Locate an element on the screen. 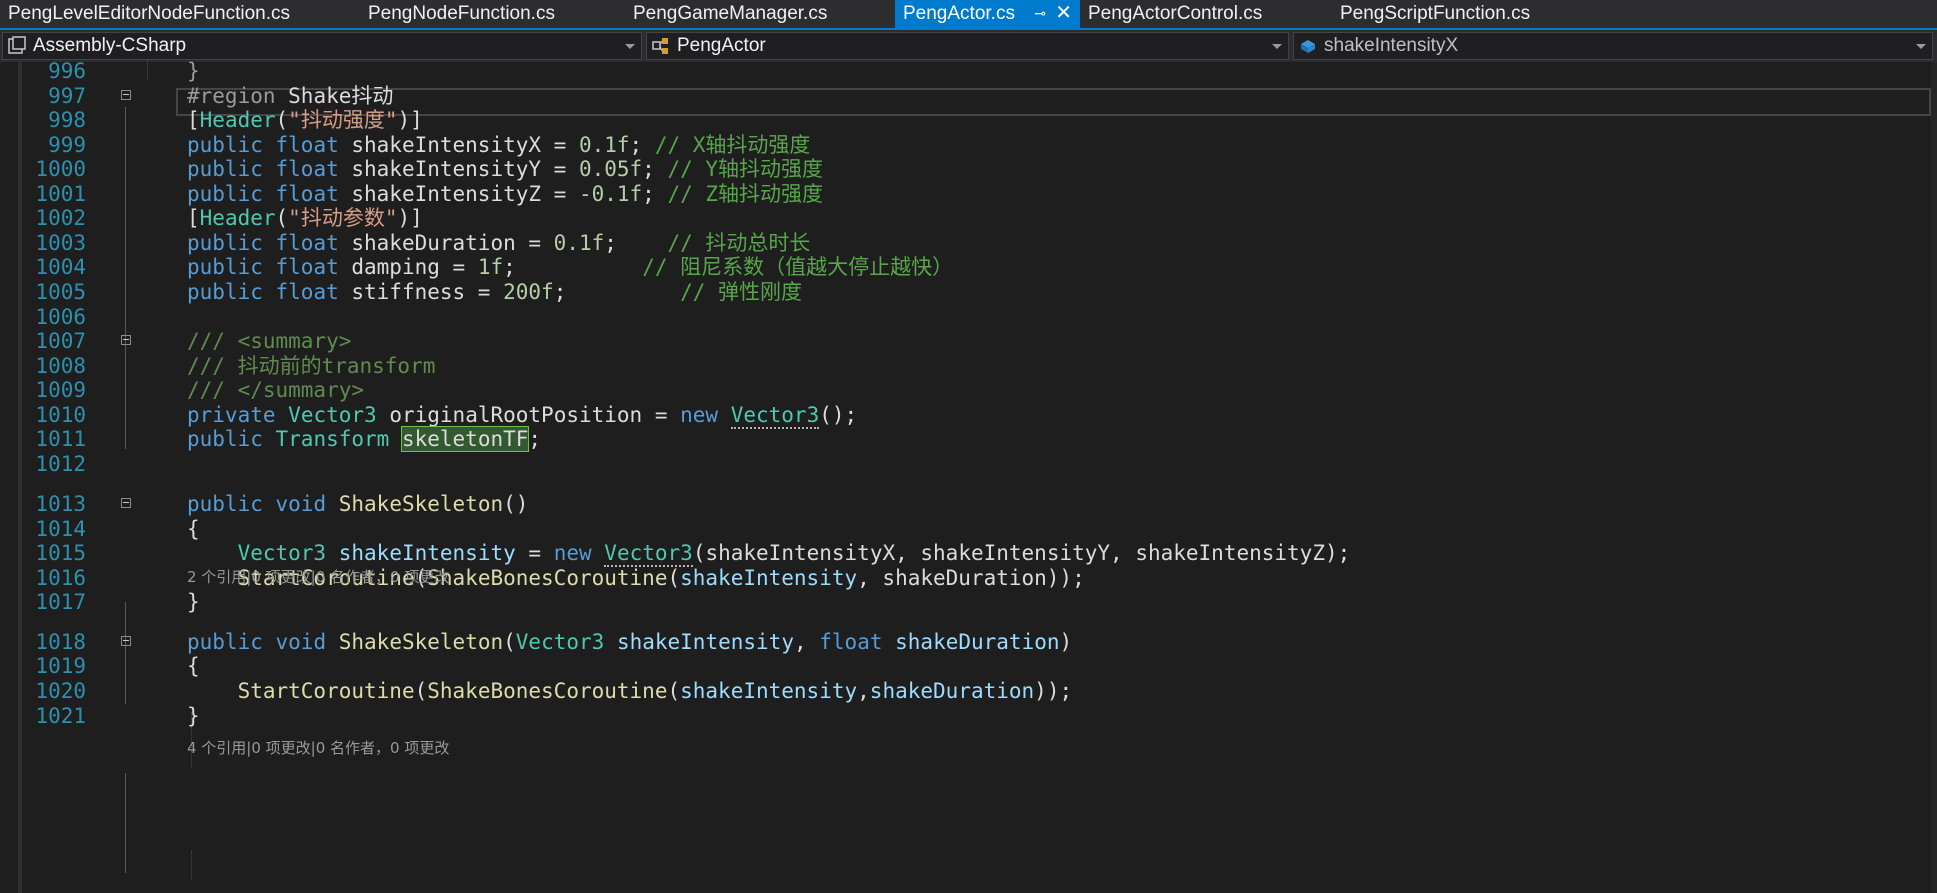 This screenshot has height=893, width=1937. code-token: // 弹性刚度 is located at coordinates (741, 292).